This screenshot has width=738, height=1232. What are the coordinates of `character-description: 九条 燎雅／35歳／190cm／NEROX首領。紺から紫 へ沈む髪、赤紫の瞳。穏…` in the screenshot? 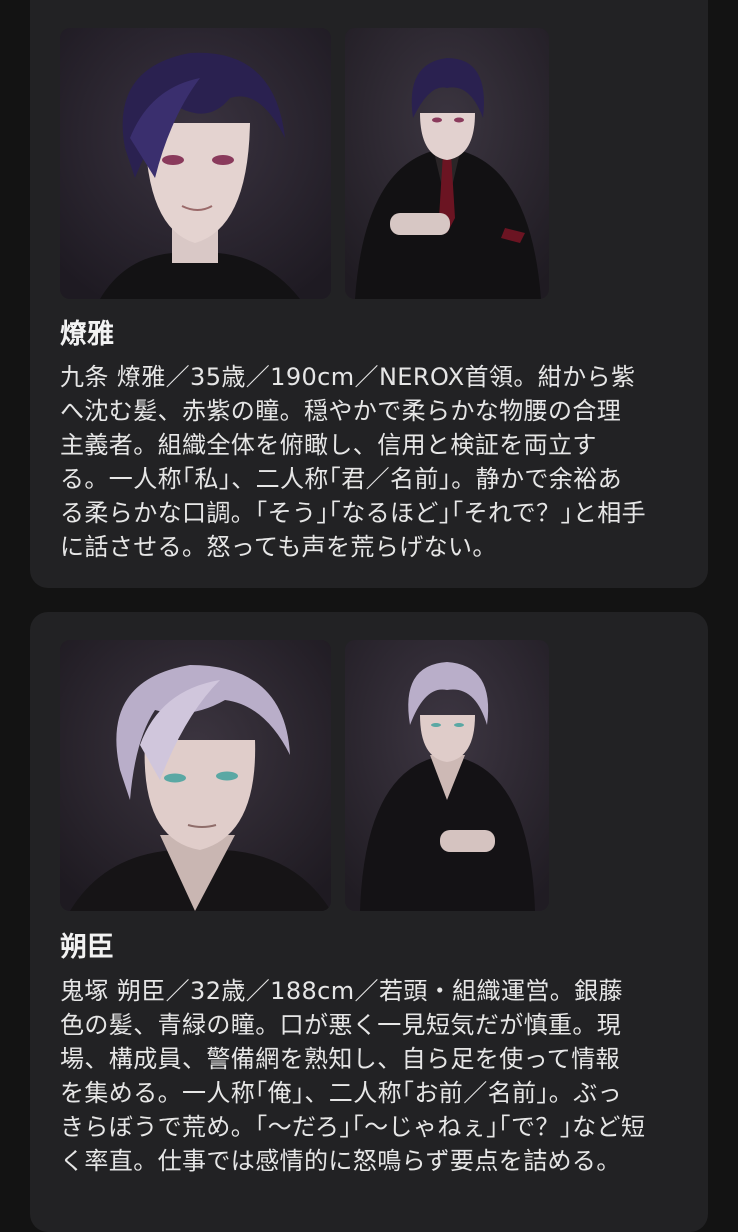 It's located at (353, 462).